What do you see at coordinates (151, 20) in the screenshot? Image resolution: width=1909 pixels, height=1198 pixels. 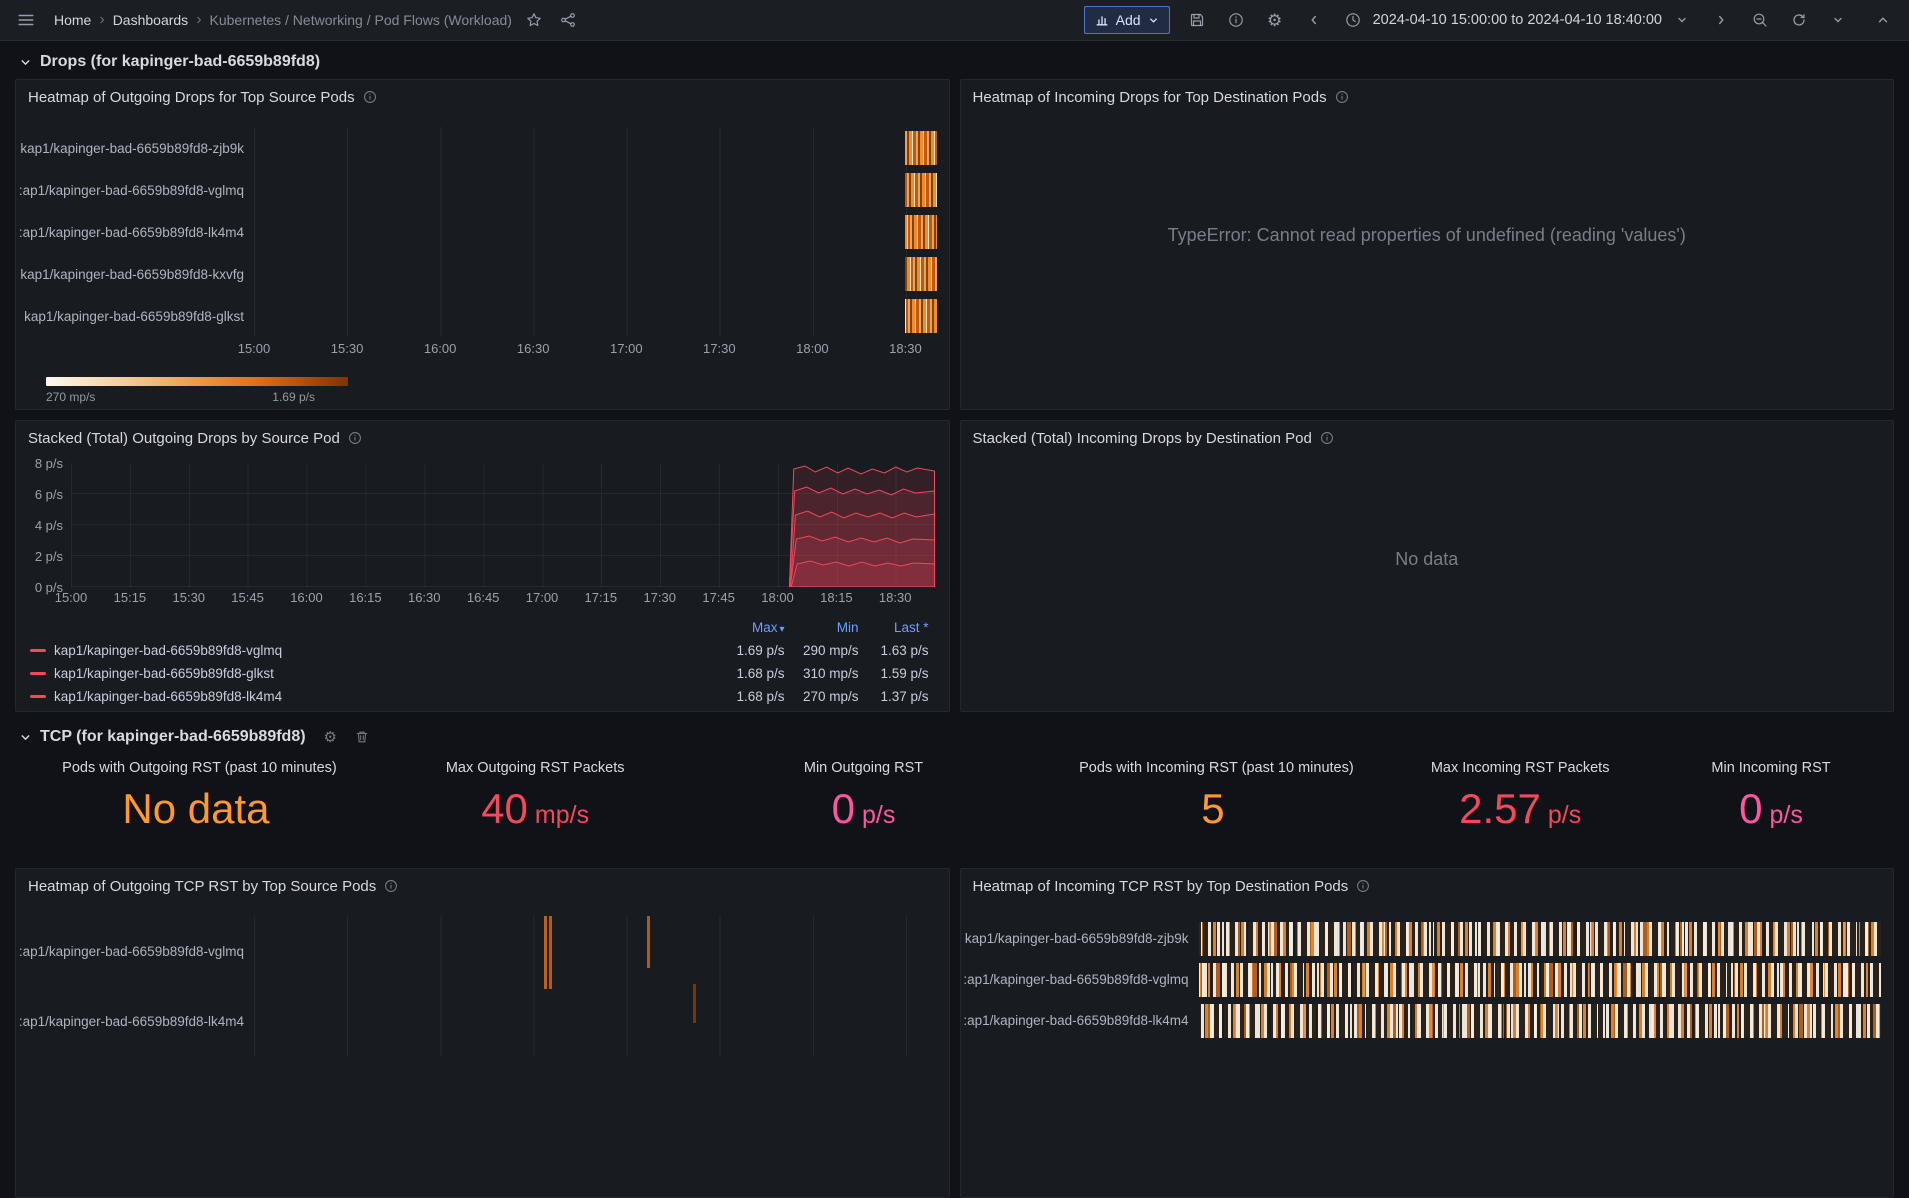 I see `breadcrumb-dashboards: Dashboards` at bounding box center [151, 20].